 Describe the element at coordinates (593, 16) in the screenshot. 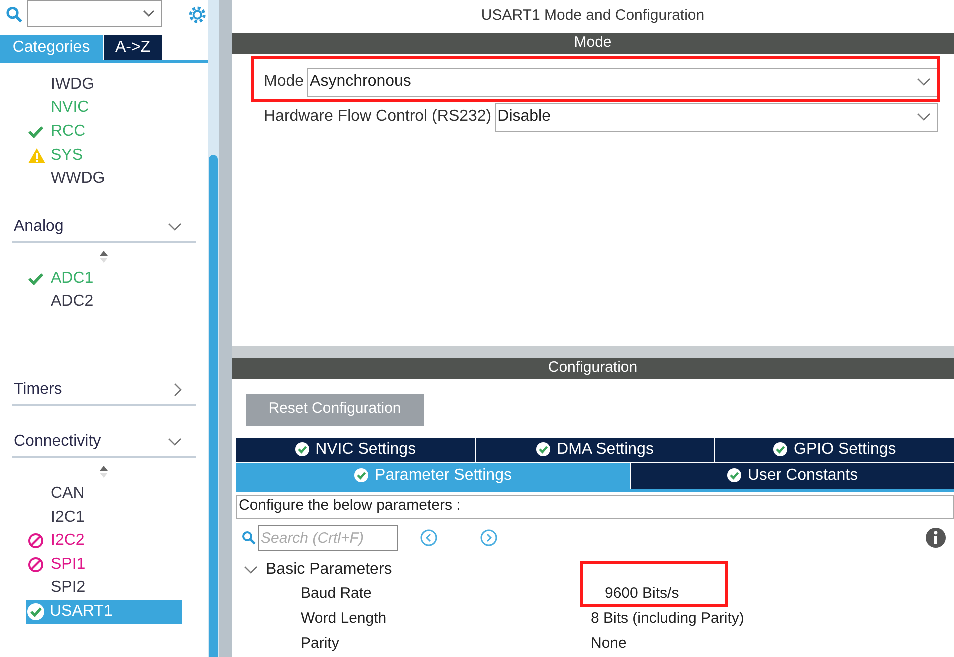

I see `panel-title: USART1 Mode and Configuration` at that location.